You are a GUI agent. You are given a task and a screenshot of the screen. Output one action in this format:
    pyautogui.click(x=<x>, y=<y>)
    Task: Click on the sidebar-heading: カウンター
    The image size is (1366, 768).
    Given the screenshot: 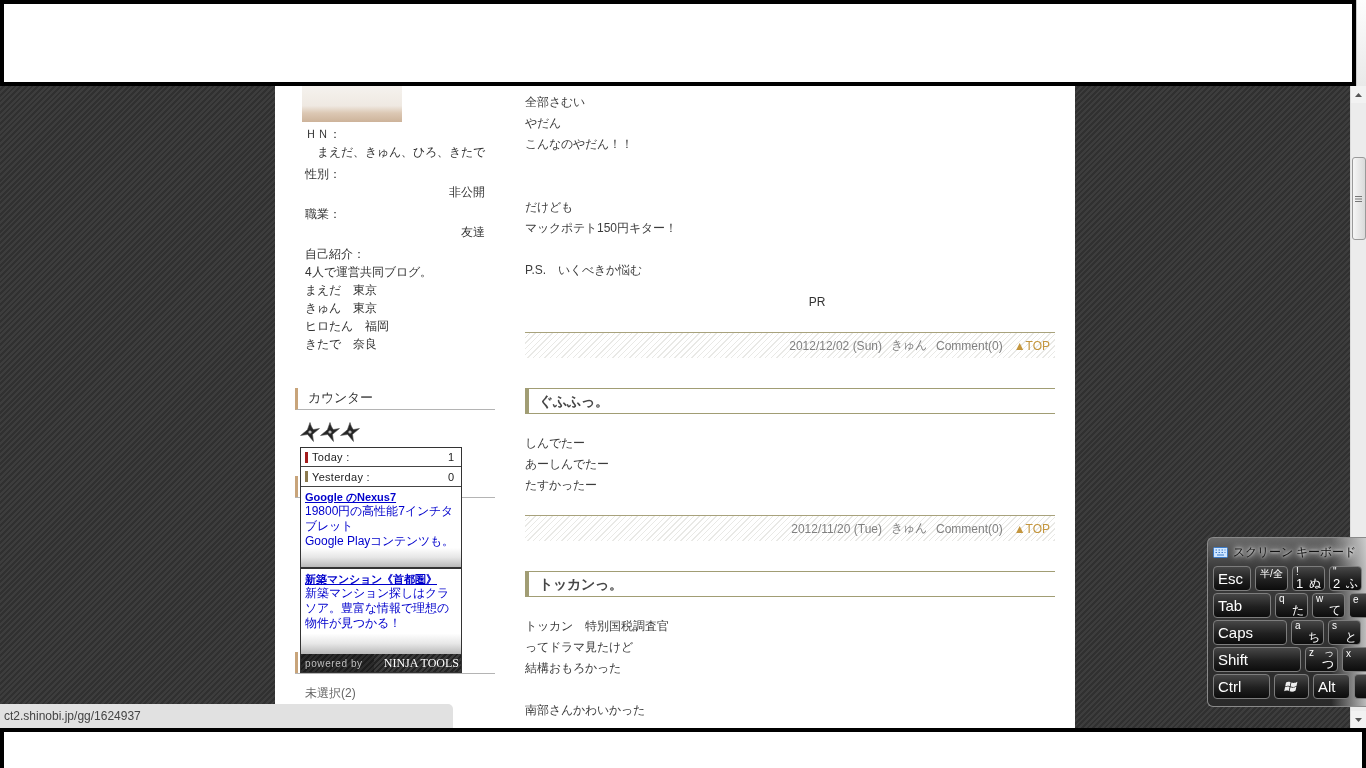 What is the action you would take?
    pyautogui.click(x=395, y=399)
    